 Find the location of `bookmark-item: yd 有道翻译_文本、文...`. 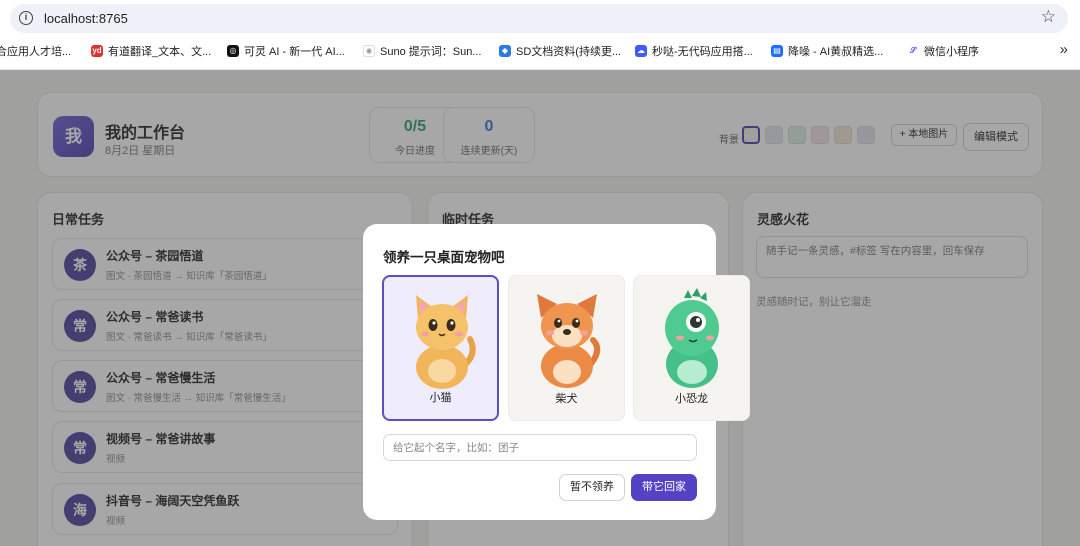

bookmark-item: yd 有道翻译_文本、文... is located at coordinates (151, 51).